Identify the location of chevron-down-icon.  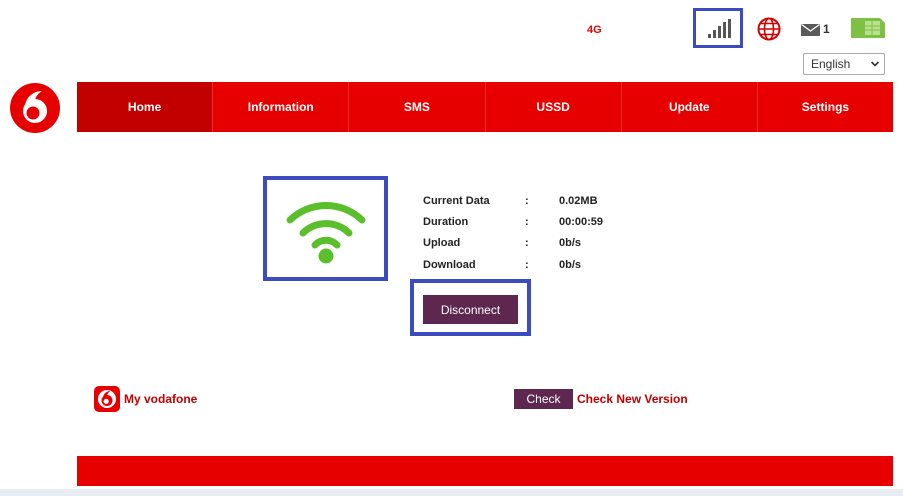
(875, 64).